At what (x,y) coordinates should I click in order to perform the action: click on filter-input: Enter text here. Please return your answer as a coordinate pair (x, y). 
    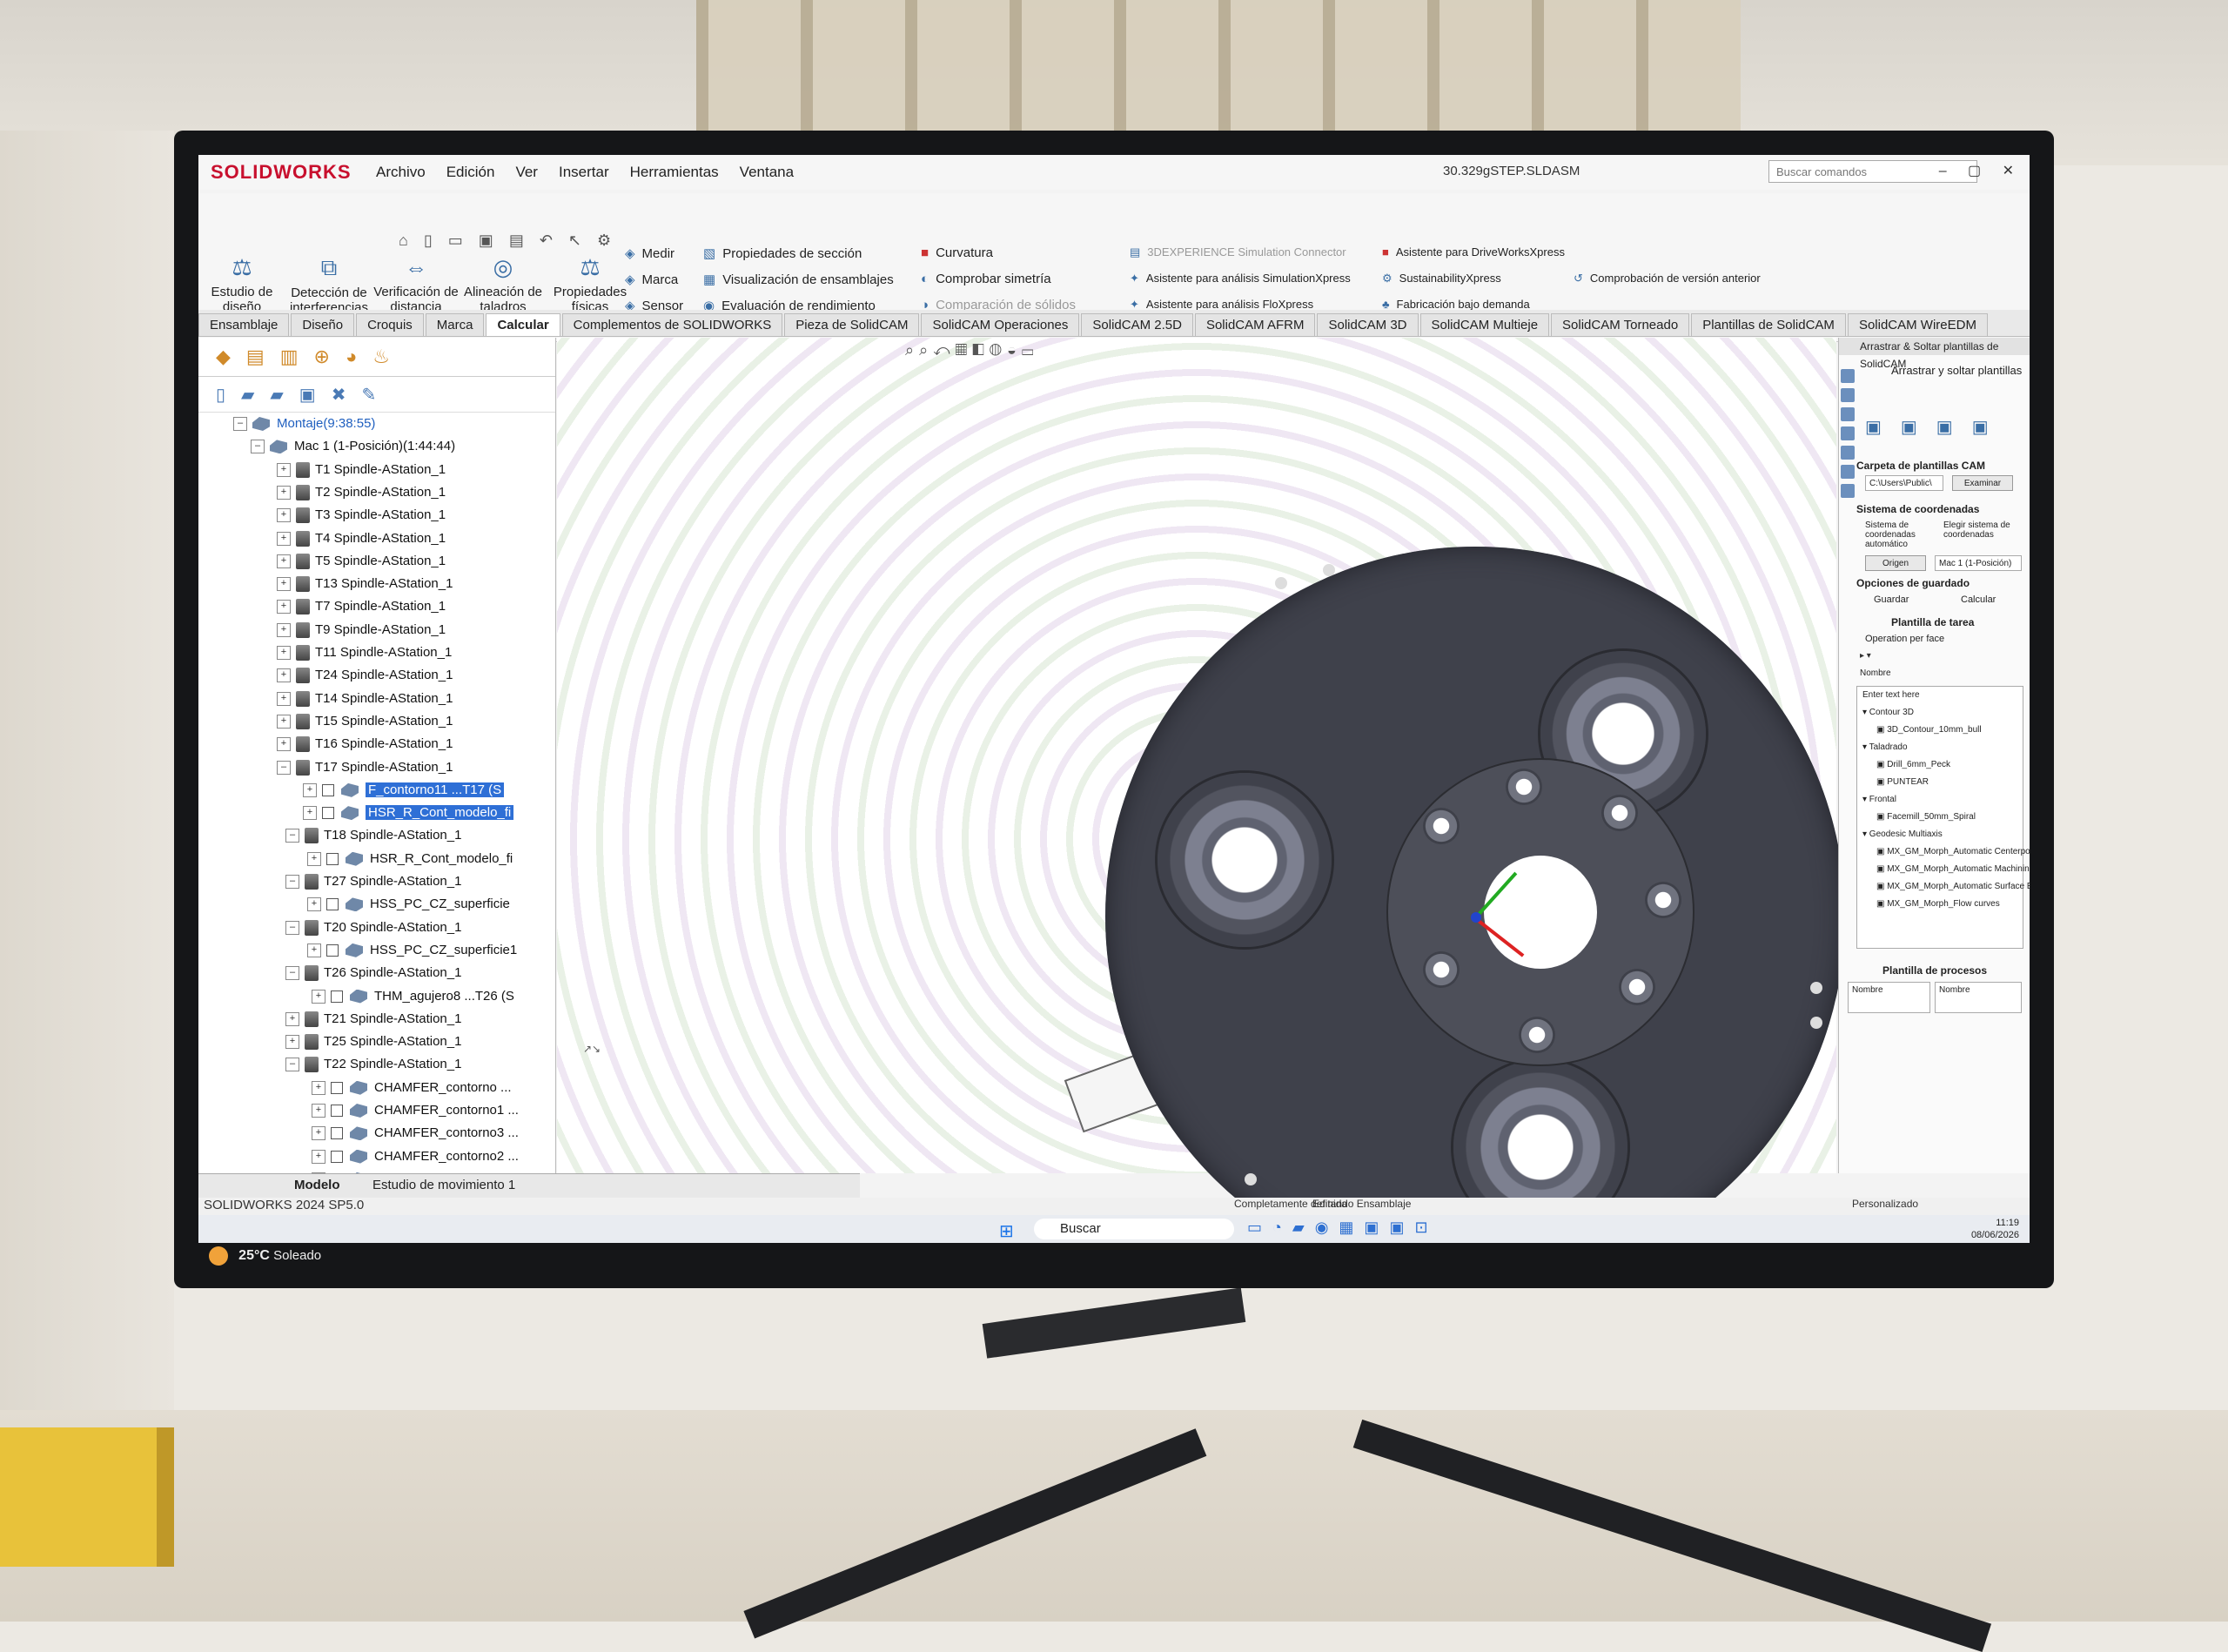
    Looking at the image, I should click on (1943, 696).